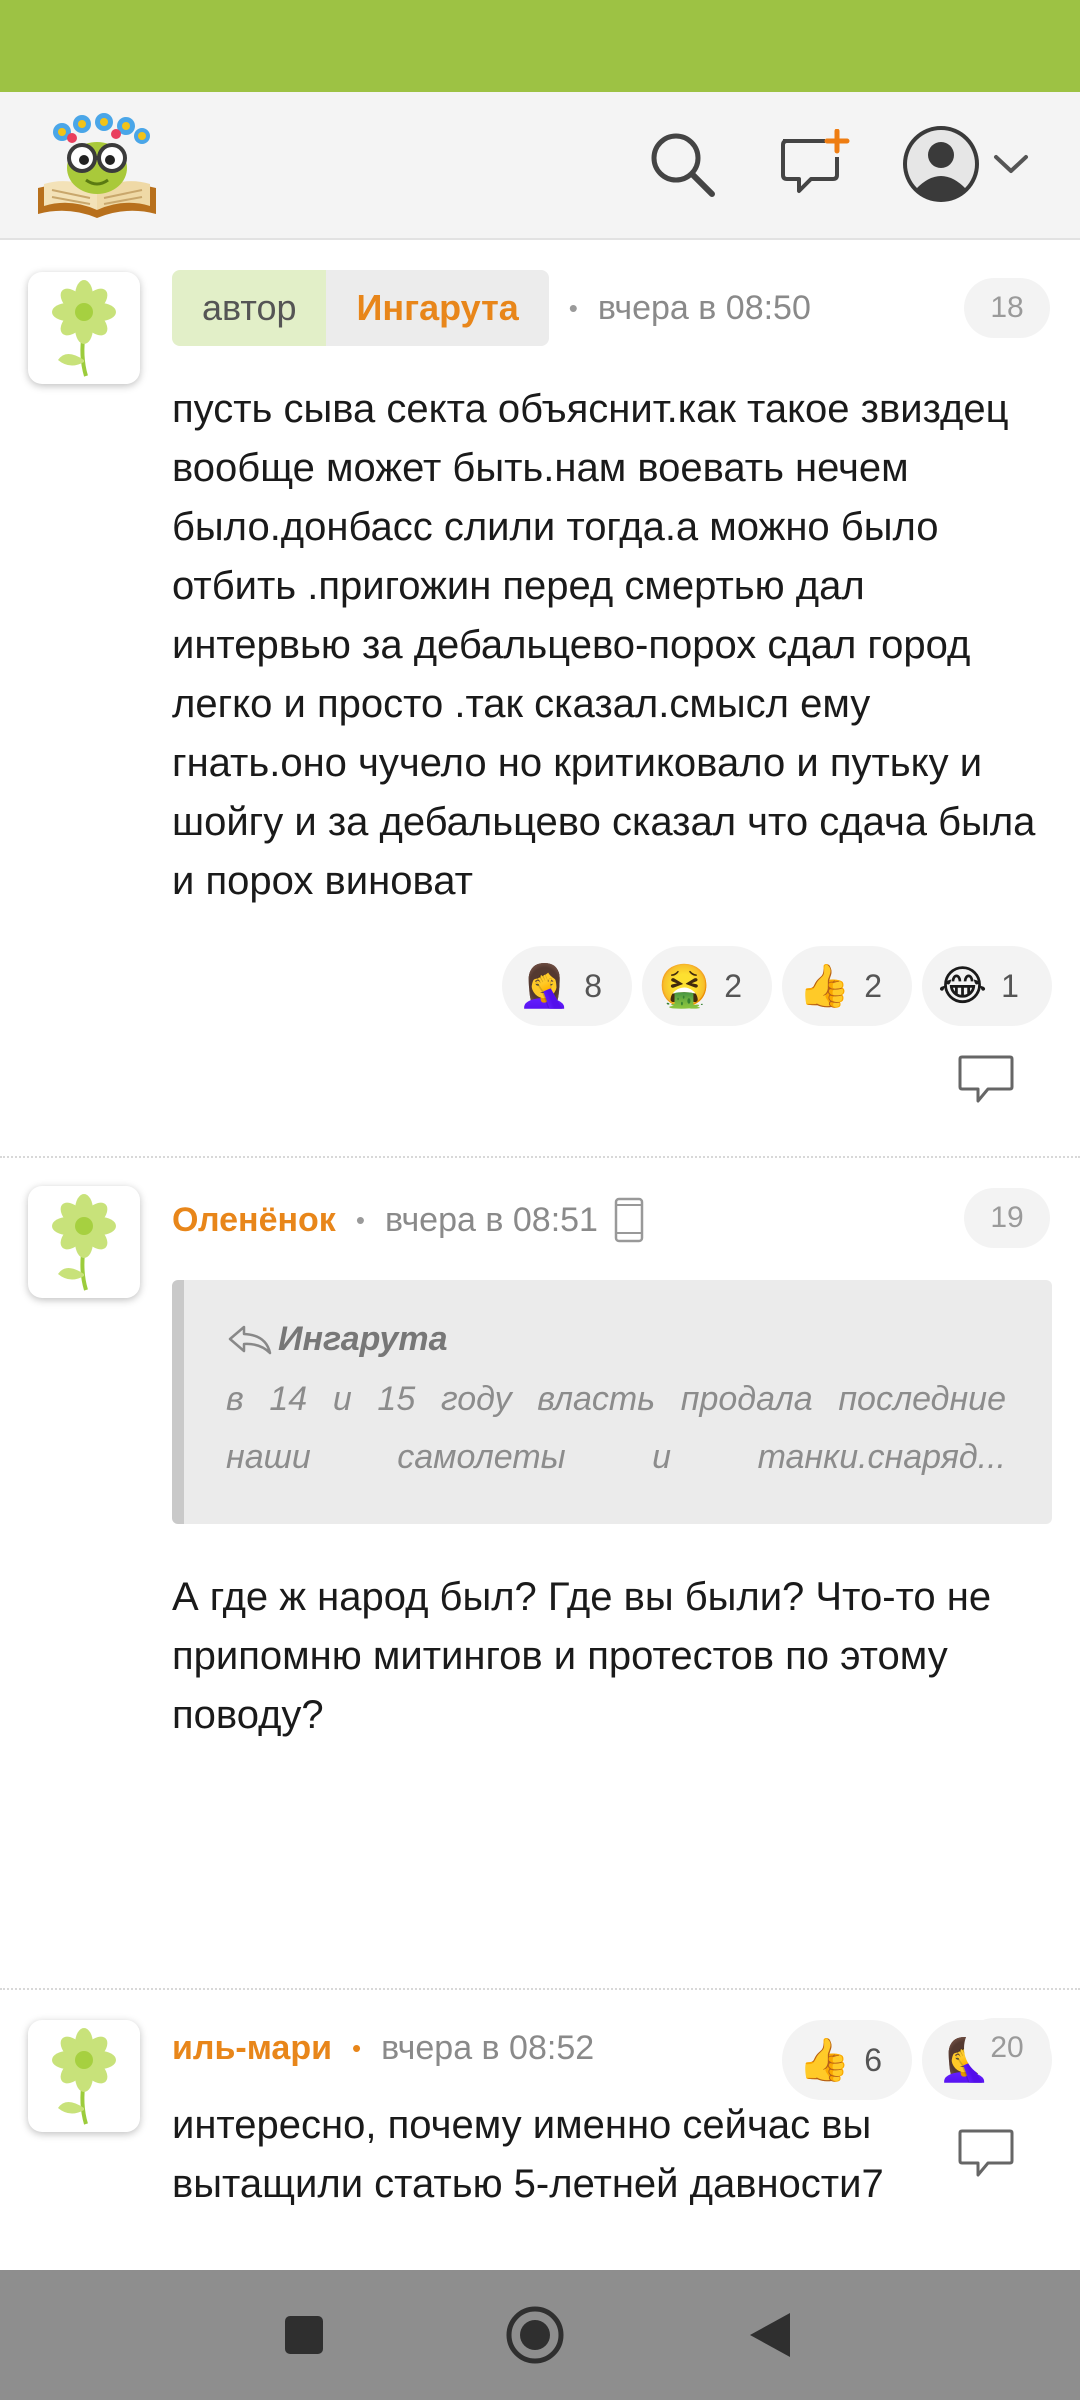  Describe the element at coordinates (254, 1220) in the screenshot. I see `username-link: Оленёнок` at that location.